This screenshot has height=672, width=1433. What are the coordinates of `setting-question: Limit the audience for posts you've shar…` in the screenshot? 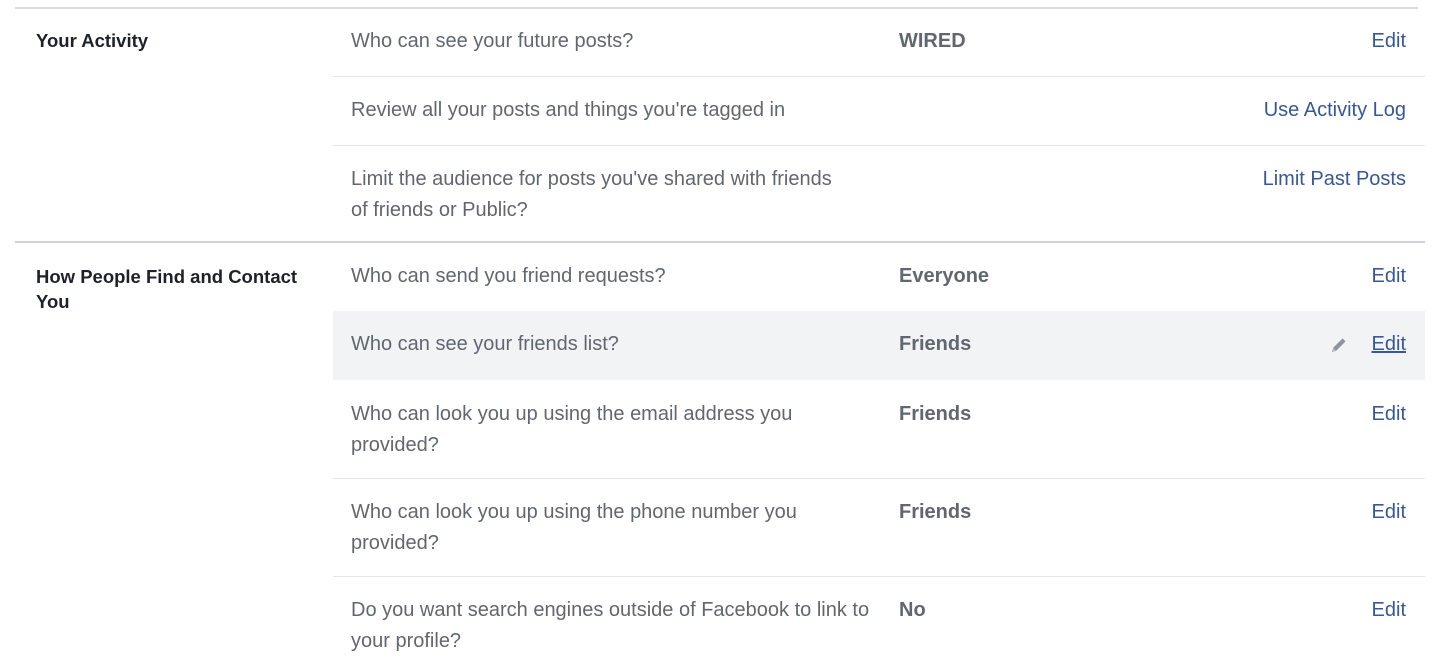 It's located at (591, 194).